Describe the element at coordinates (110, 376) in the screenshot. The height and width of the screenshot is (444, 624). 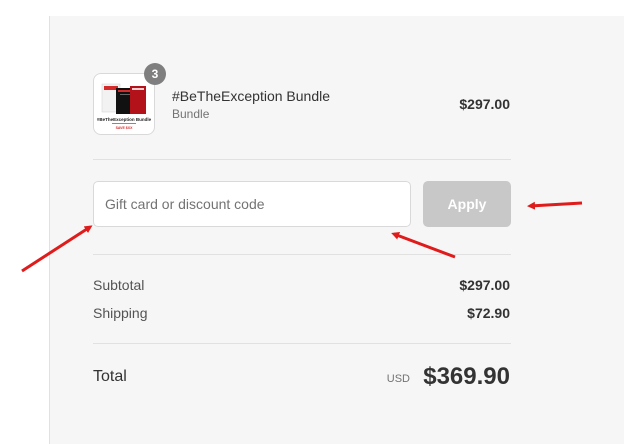
I see `total-label: Total` at that location.